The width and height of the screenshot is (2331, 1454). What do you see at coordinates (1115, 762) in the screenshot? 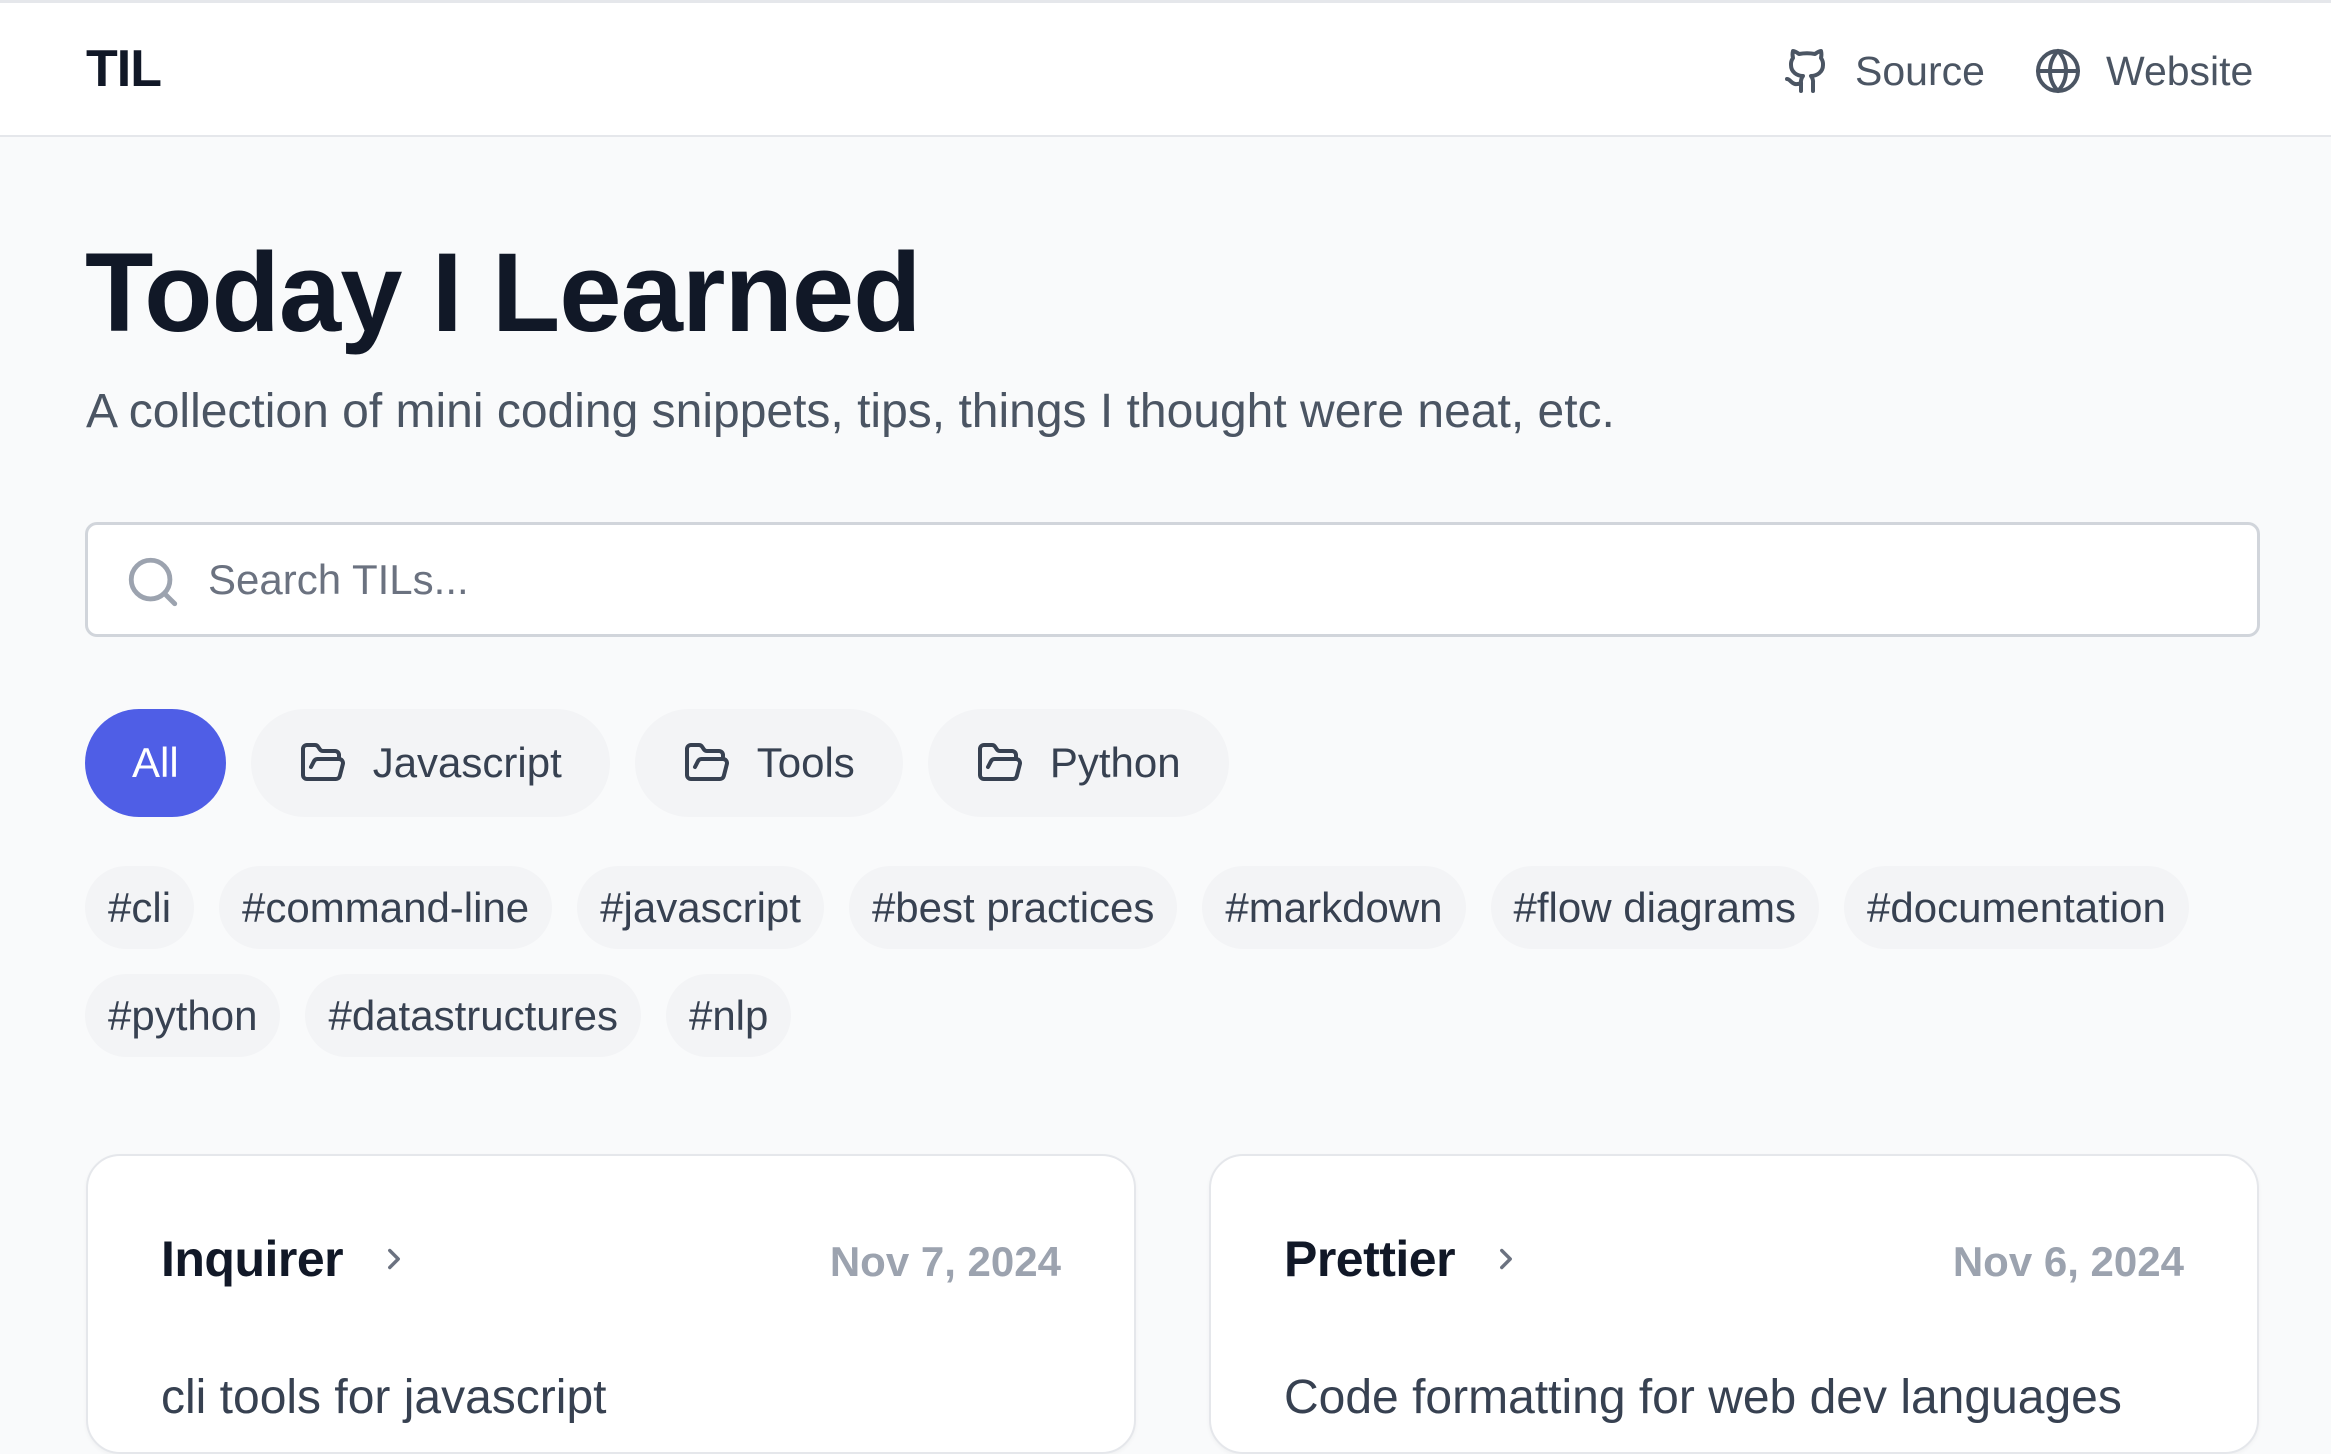
I see `category-label: Python` at bounding box center [1115, 762].